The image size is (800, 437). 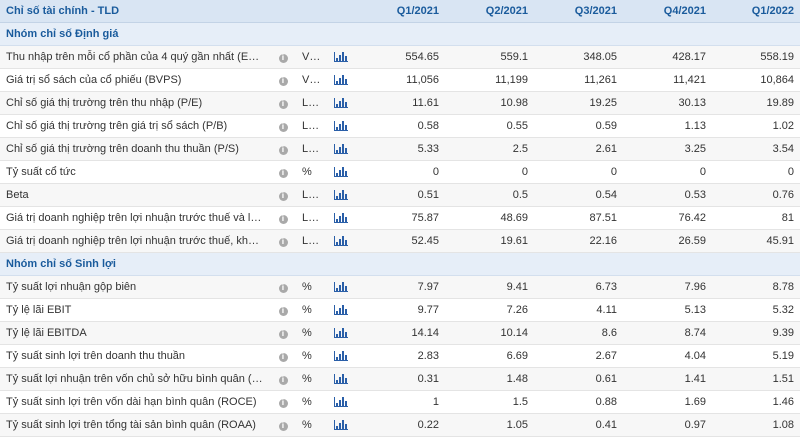 I want to click on value-cell: 2.61, so click(x=578, y=149).